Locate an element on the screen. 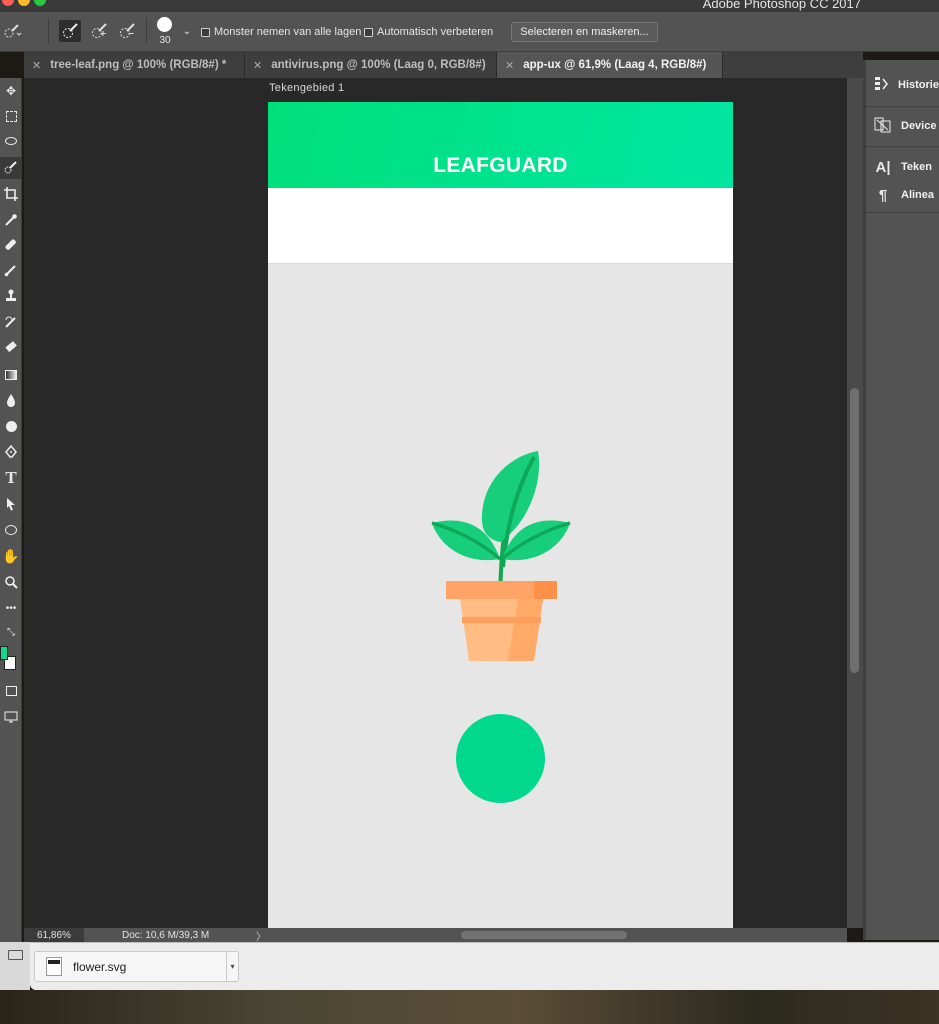 The height and width of the screenshot is (1024, 939). chevron-down-icon: ⌄ is located at coordinates (187, 31).